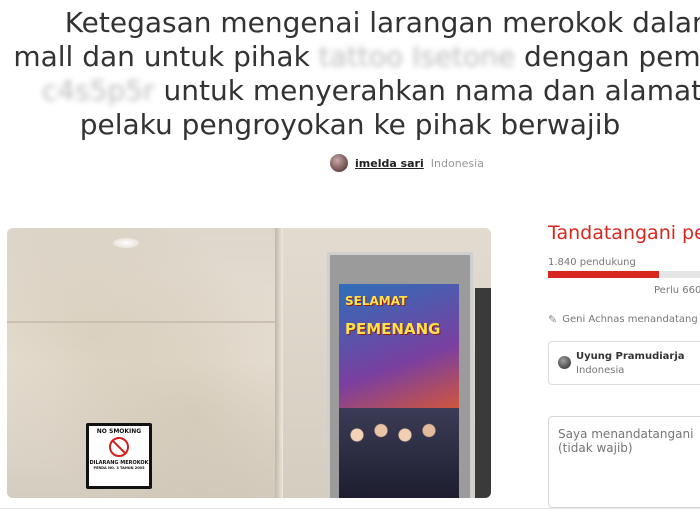  What do you see at coordinates (376, 301) in the screenshot?
I see `poster-line-1: SELAMAT` at bounding box center [376, 301].